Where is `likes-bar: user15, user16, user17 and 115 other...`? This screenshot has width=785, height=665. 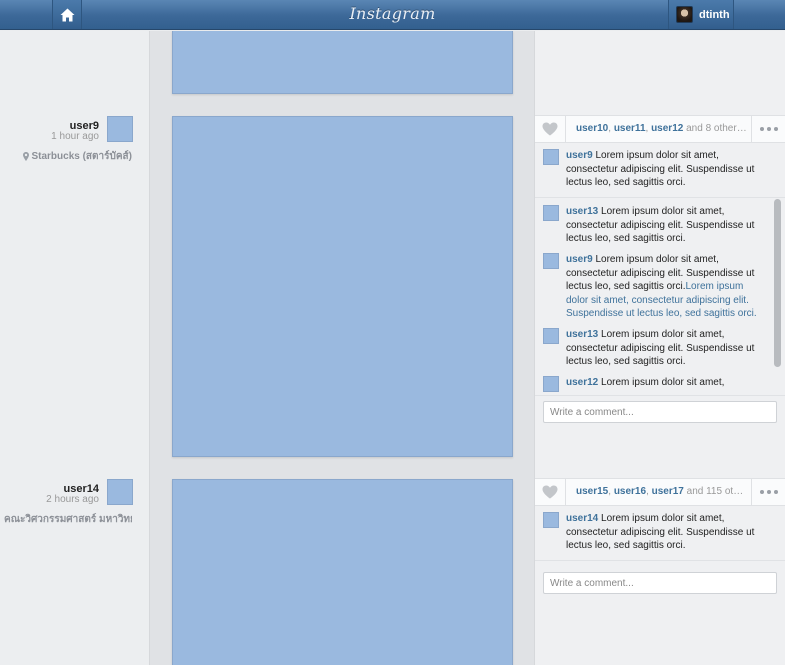 likes-bar: user15, user16, user17 and 115 other... is located at coordinates (660, 492).